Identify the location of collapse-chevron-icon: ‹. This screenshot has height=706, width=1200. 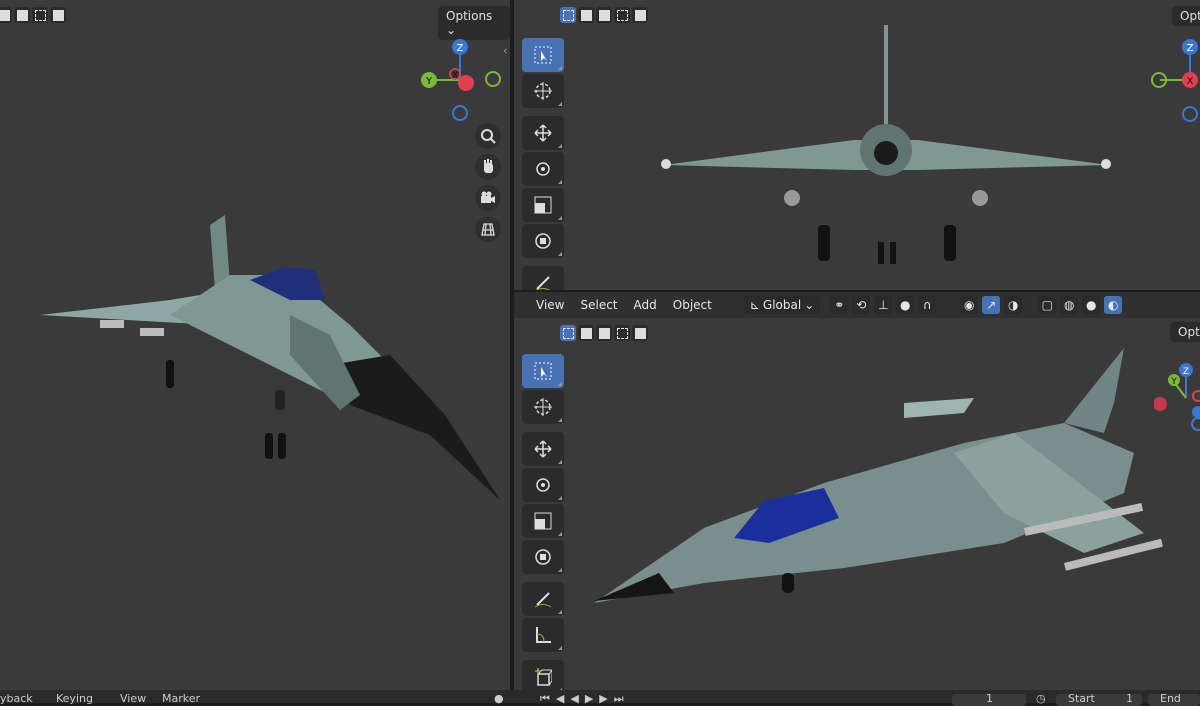
(505, 50).